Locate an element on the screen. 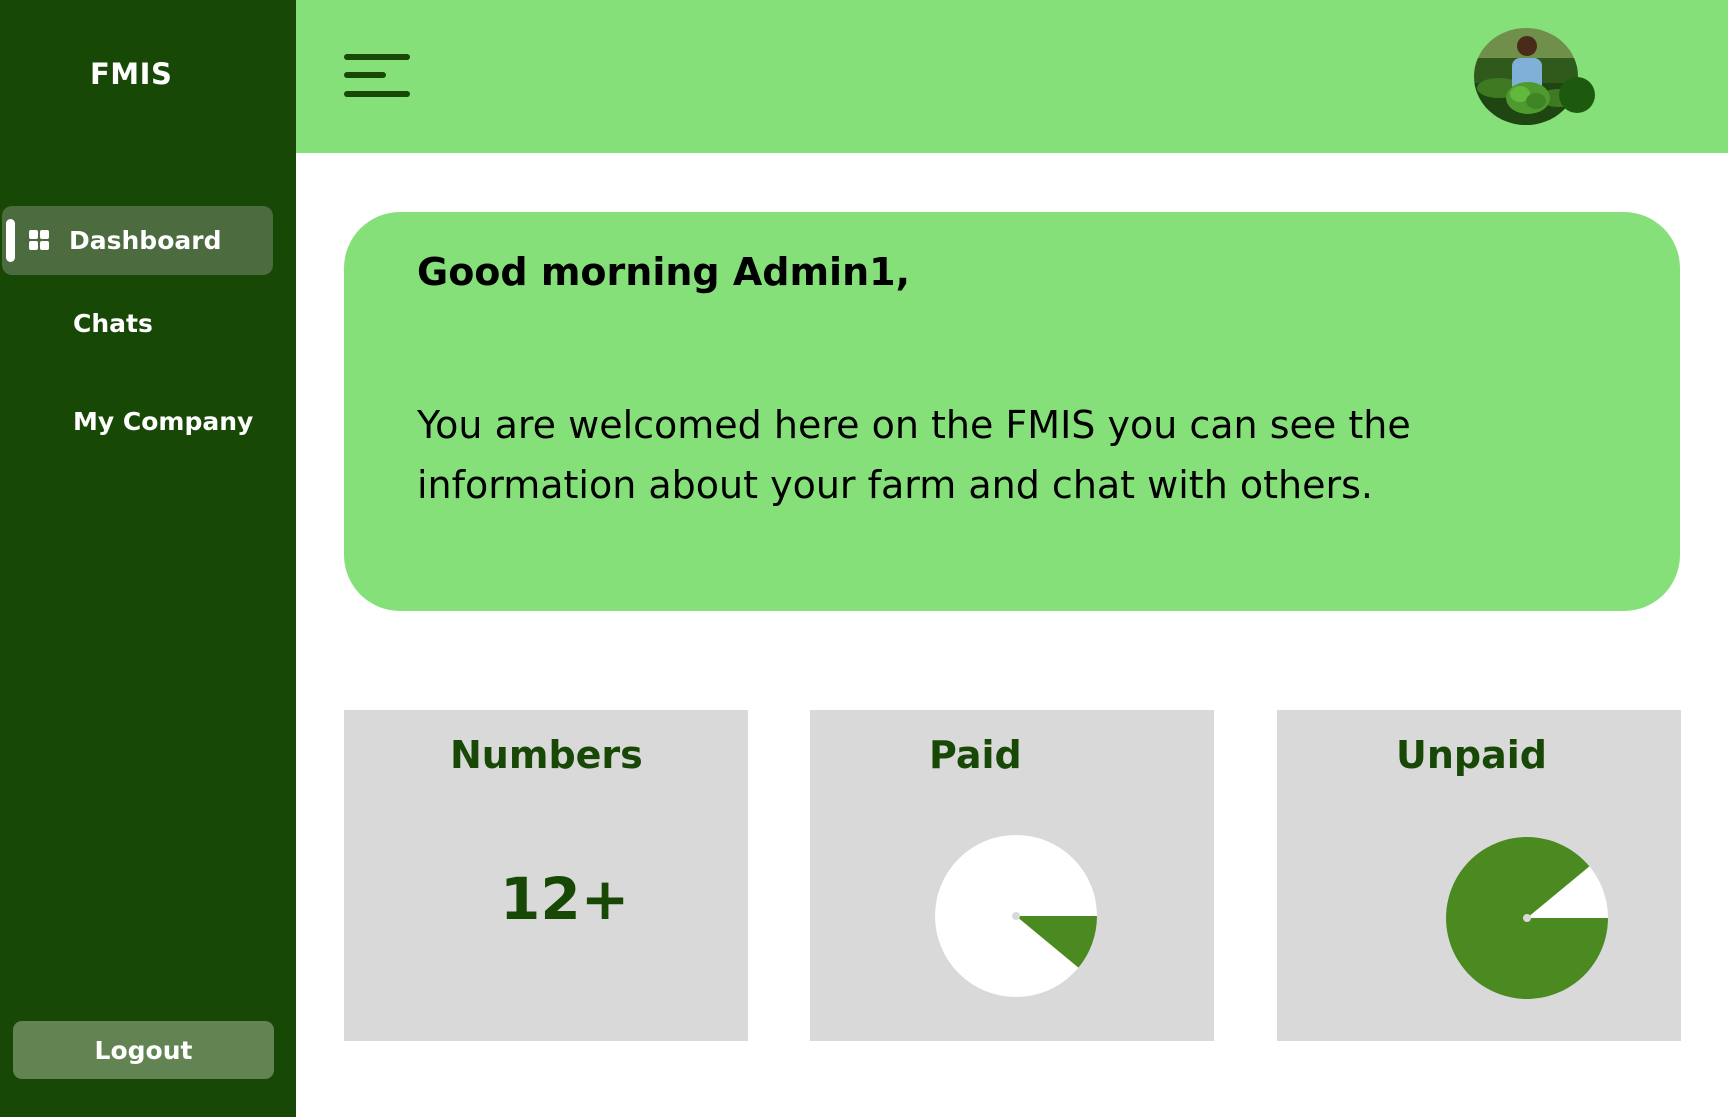 This screenshot has height=1117, width=1728. active-indicator is located at coordinates (10, 240).